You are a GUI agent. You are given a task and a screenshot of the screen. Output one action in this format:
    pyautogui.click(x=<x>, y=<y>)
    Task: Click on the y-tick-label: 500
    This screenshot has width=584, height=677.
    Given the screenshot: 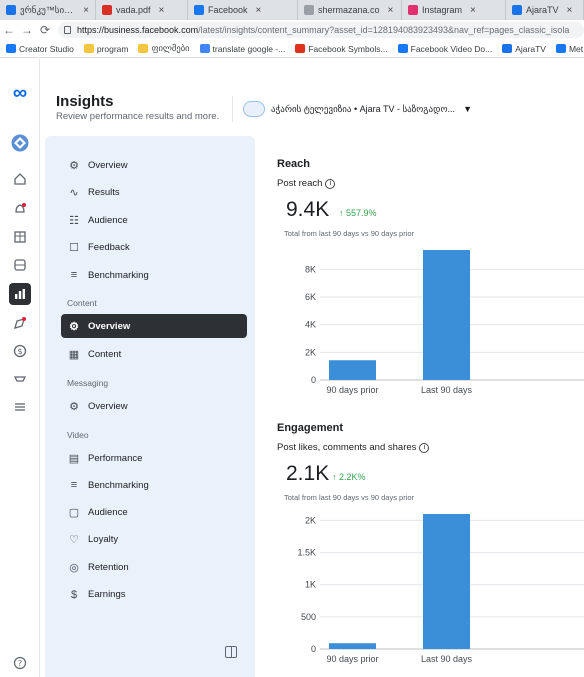 What is the action you would take?
    pyautogui.click(x=308, y=617)
    